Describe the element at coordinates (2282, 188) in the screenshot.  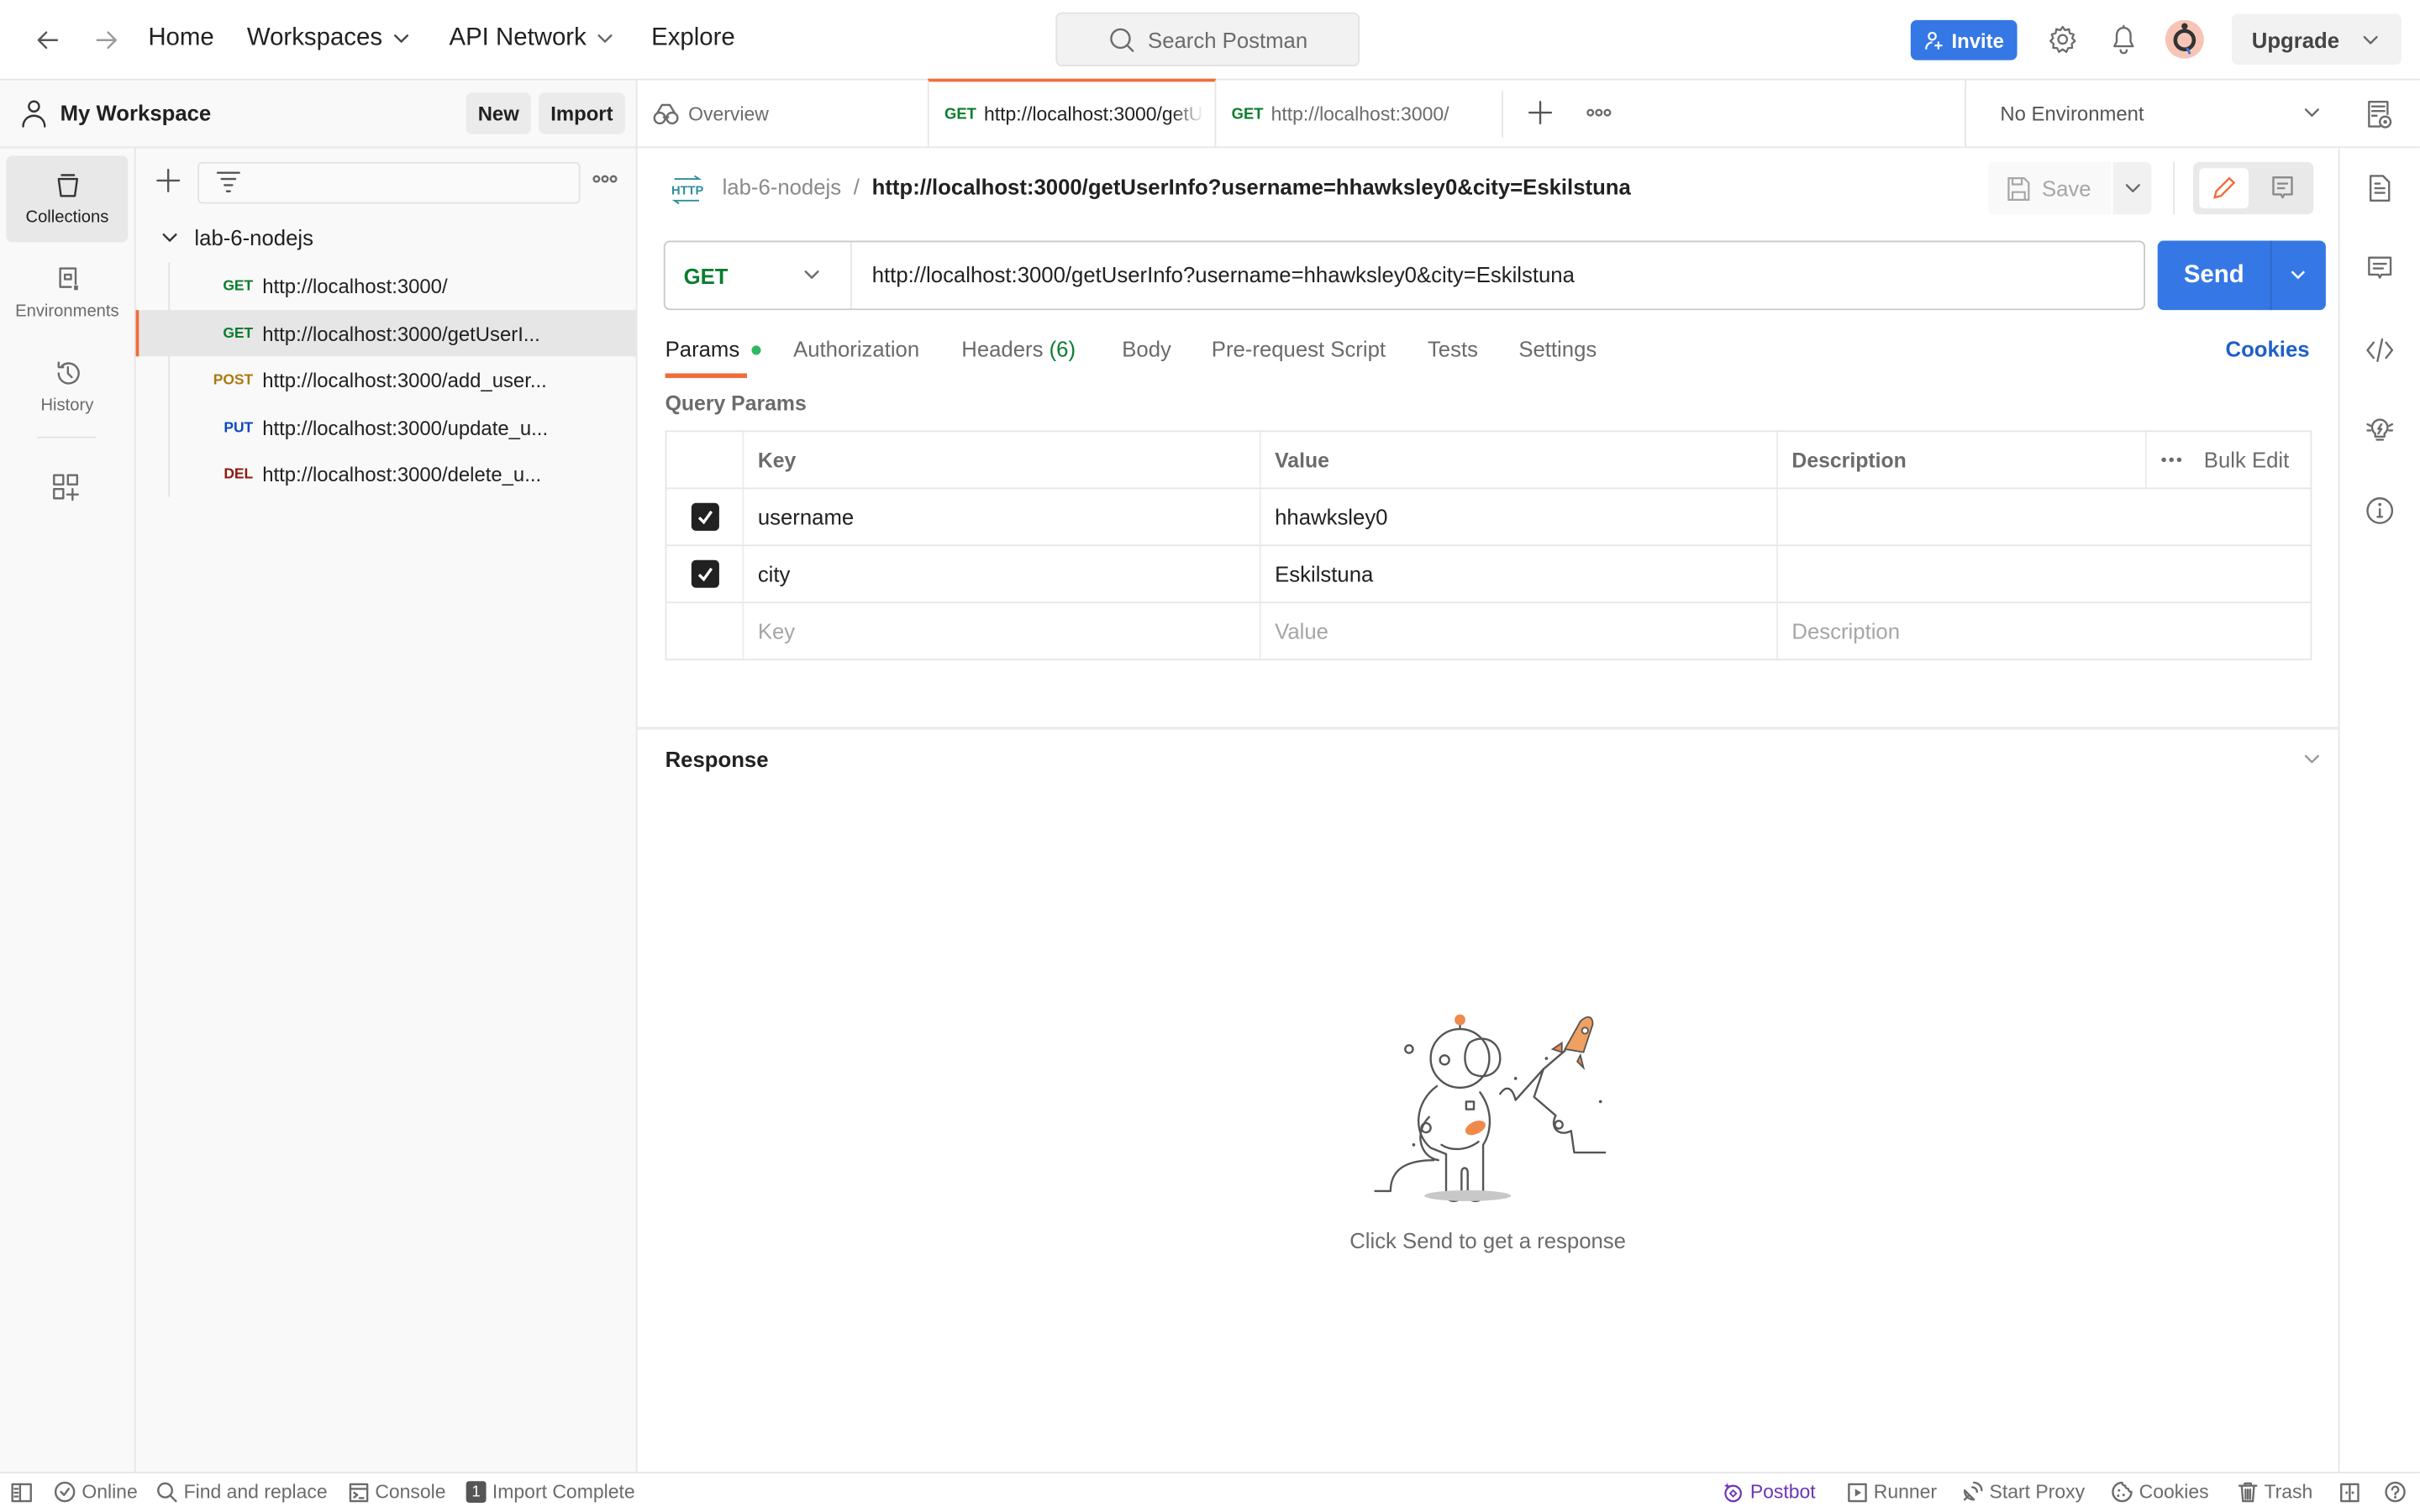
I see `comment-mode-button` at that location.